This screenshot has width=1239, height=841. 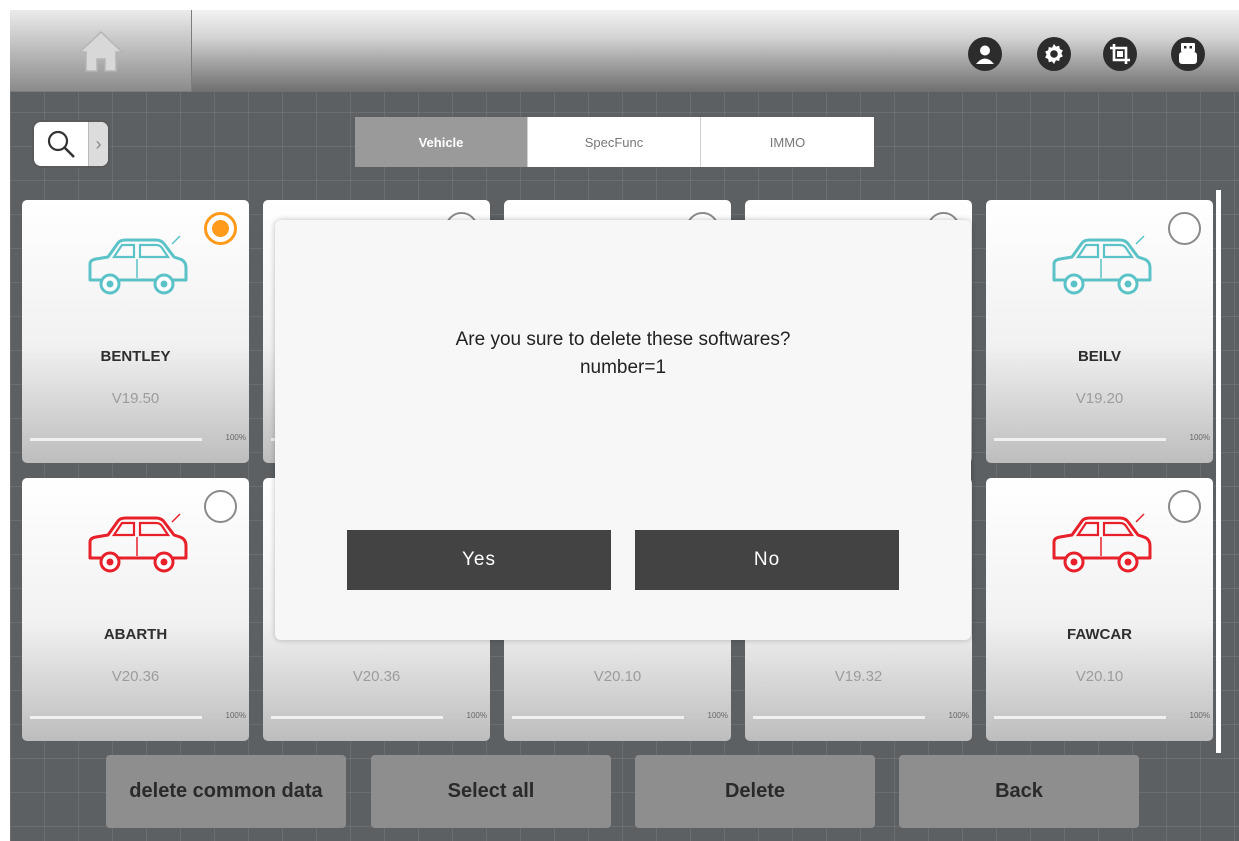 What do you see at coordinates (787, 142) in the screenshot?
I see `tab-immo: IMMO` at bounding box center [787, 142].